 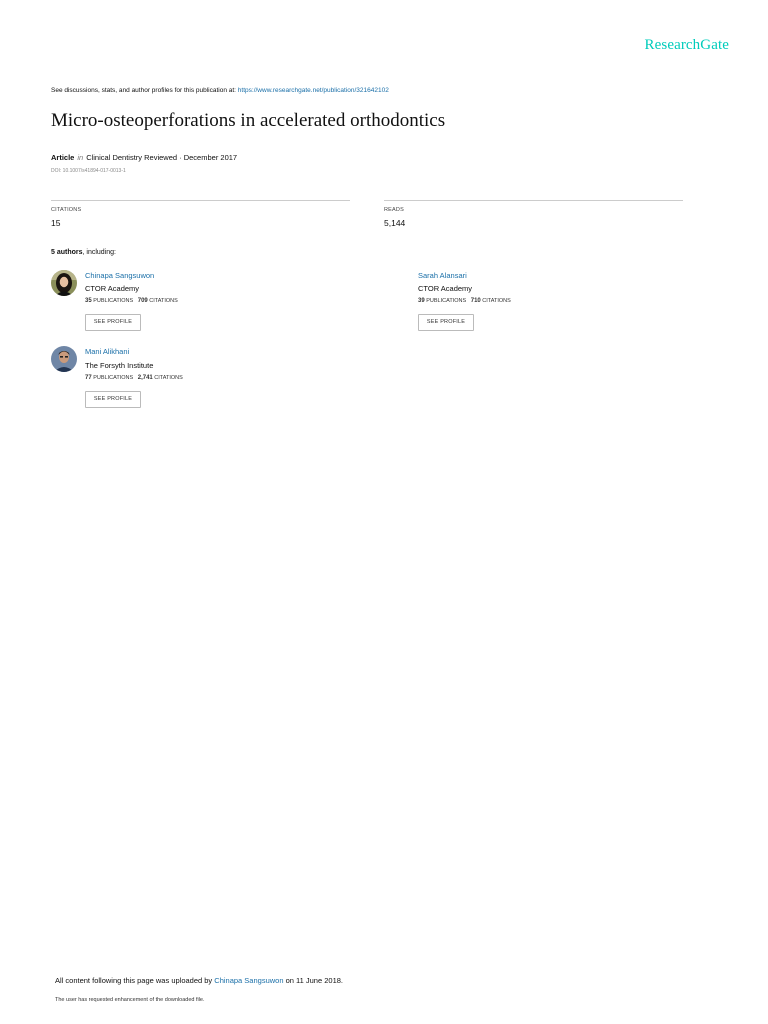 What do you see at coordinates (142, 301) in the screenshot?
I see `citations-count: 709` at bounding box center [142, 301].